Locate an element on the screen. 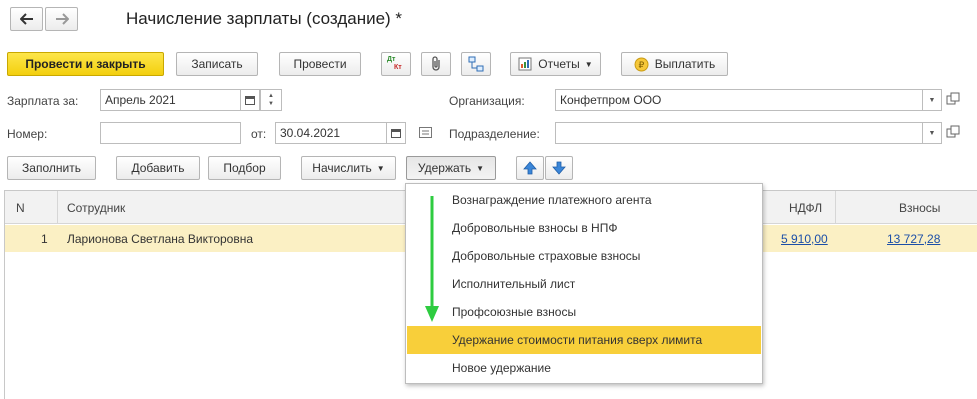  employee-name: Ларионова Светлана Викторовна is located at coordinates (160, 238).